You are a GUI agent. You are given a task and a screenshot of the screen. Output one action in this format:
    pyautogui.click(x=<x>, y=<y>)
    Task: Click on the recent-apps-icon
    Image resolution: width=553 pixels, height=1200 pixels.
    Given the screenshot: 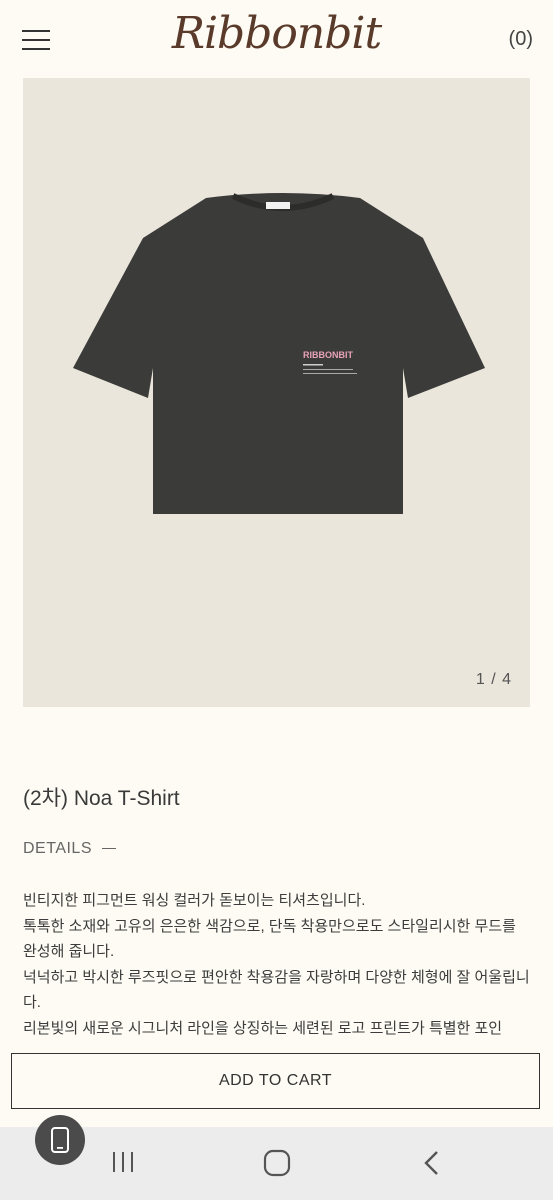 What is the action you would take?
    pyautogui.click(x=123, y=1162)
    